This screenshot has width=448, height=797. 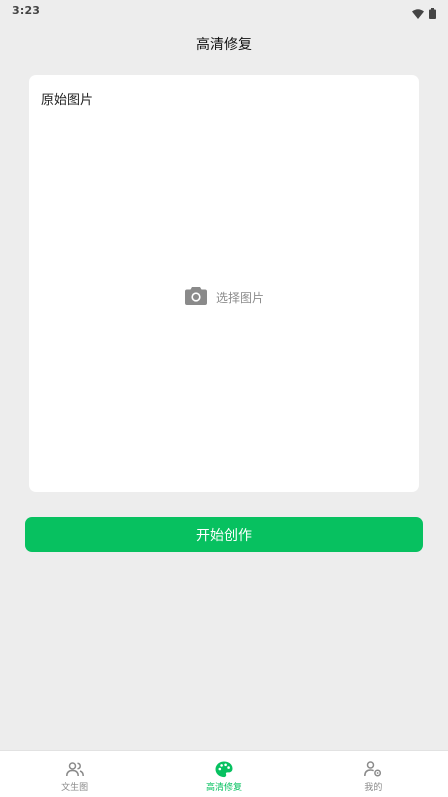 I want to click on camera-icon, so click(x=196, y=297).